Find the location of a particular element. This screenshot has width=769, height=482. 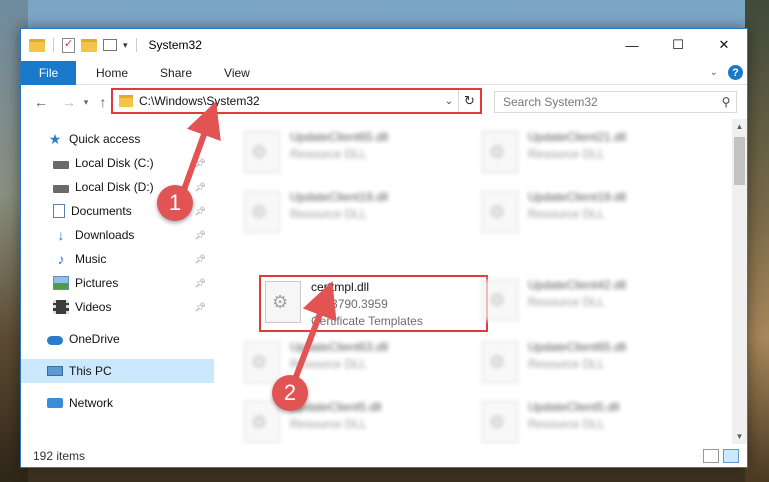

search-icon: ⚲ is located at coordinates (726, 102).